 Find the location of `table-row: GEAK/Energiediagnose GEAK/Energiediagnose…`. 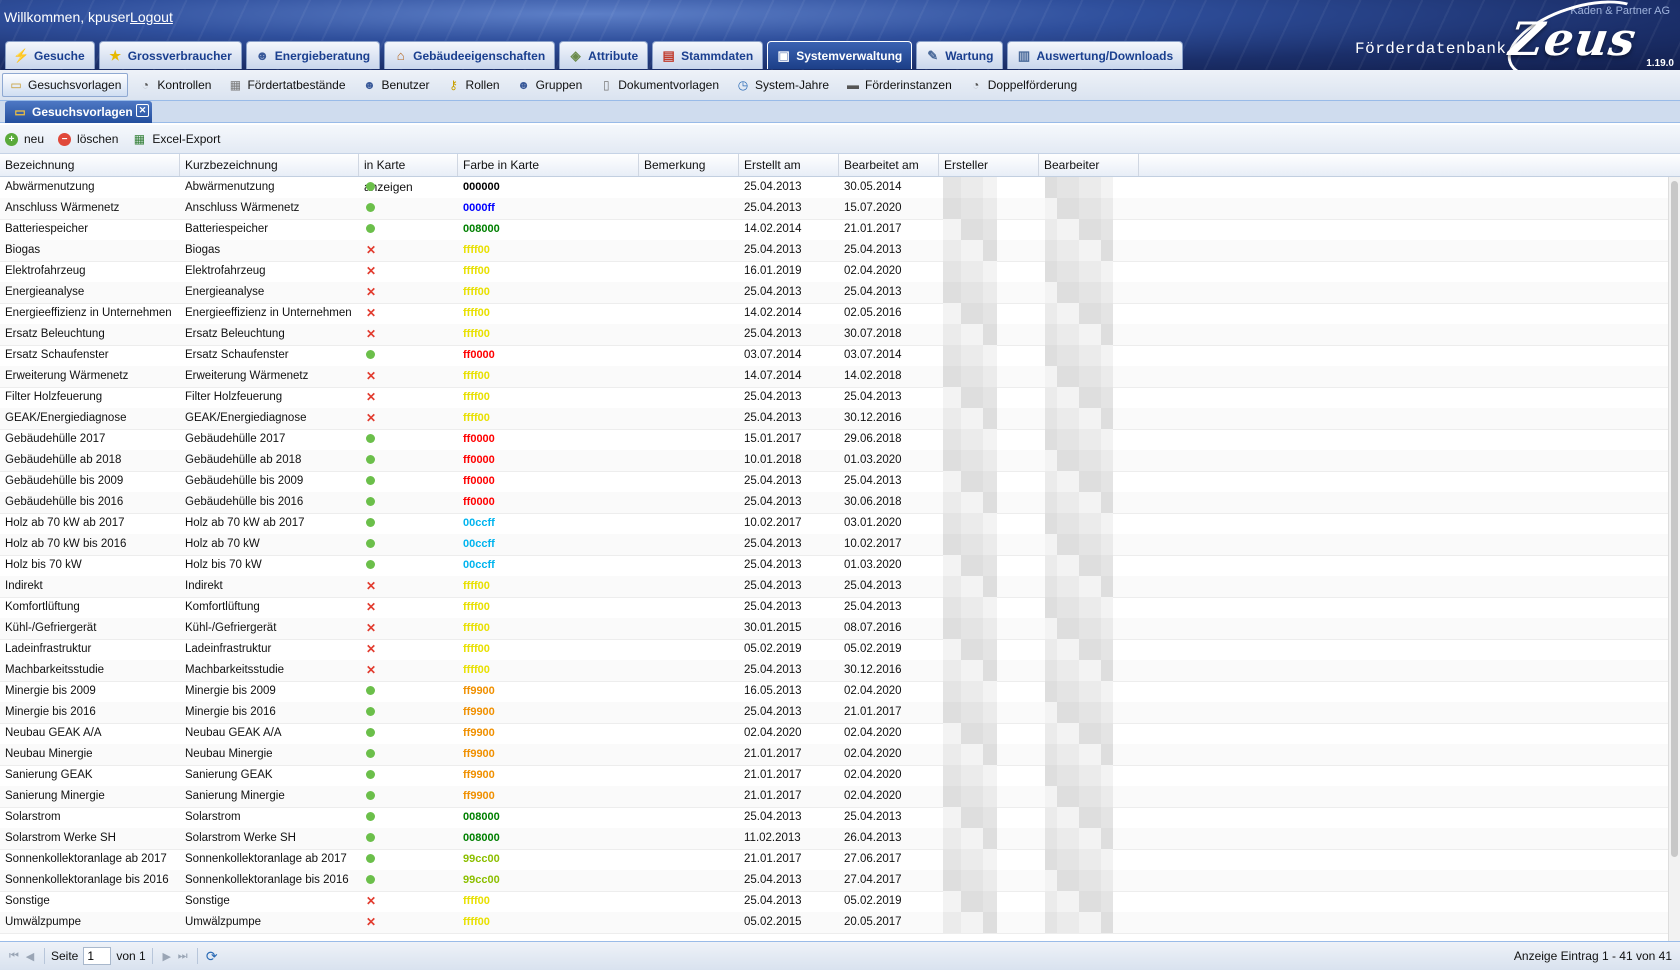

table-row: GEAK/Energiediagnose GEAK/Energiediagnose… is located at coordinates (834, 419).